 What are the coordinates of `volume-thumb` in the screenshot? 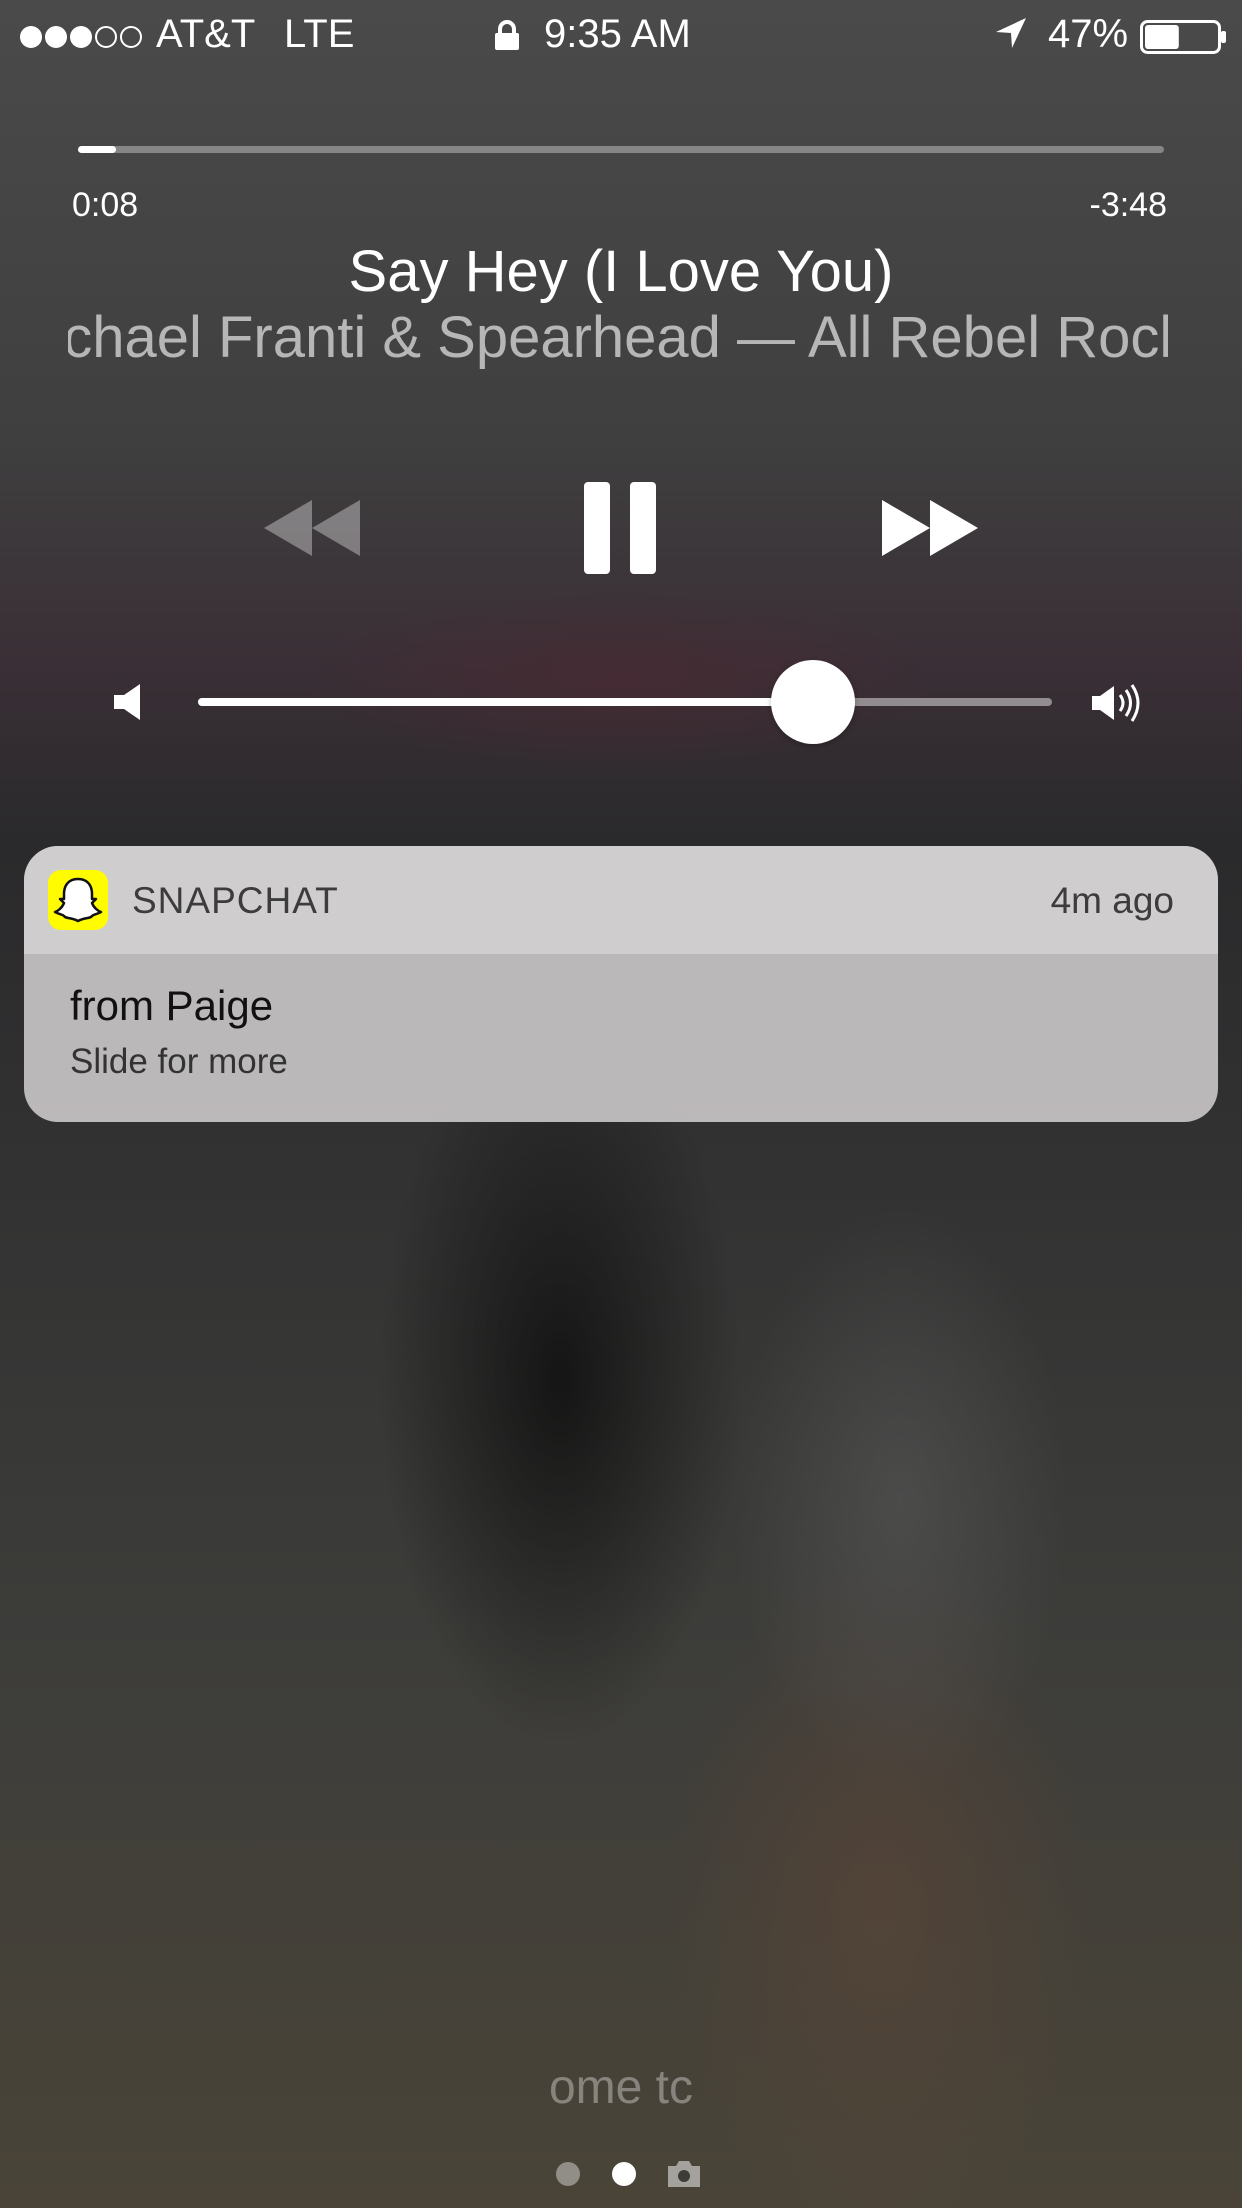 It's located at (812, 702).